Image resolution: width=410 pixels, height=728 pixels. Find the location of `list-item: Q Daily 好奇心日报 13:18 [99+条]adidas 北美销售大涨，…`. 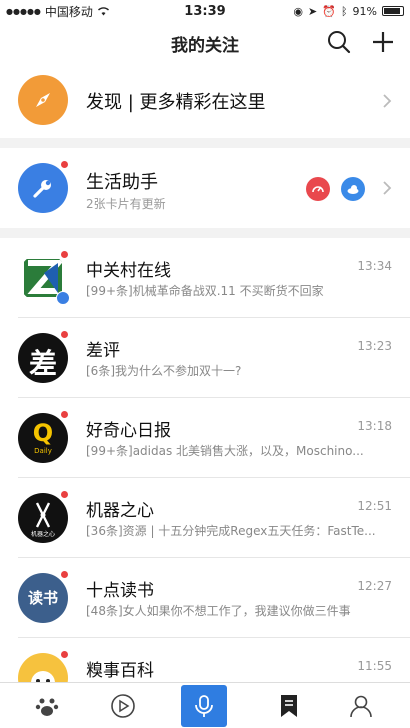

list-item: Q Daily 好奇心日报 13:18 [99+条]adidas 北美销售大涨，… is located at coordinates (205, 438).